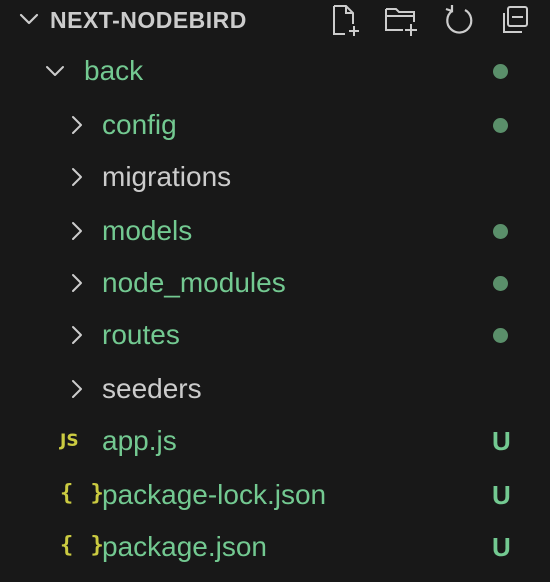 The height and width of the screenshot is (582, 550). I want to click on tree-item-label: node_modules, so click(194, 282).